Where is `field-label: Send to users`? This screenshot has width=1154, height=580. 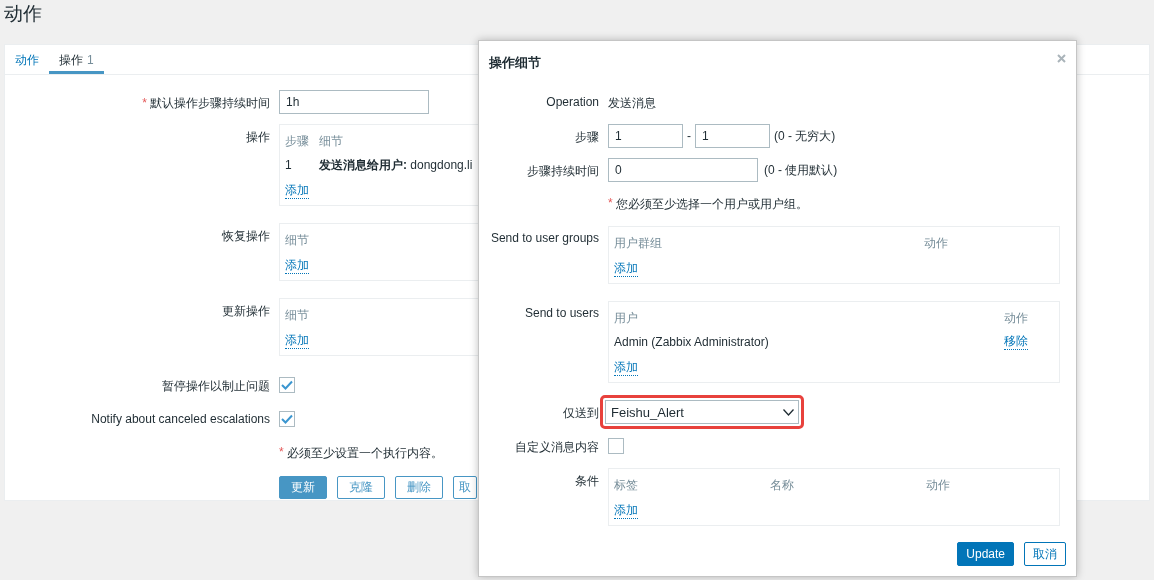 field-label: Send to users is located at coordinates (561, 313).